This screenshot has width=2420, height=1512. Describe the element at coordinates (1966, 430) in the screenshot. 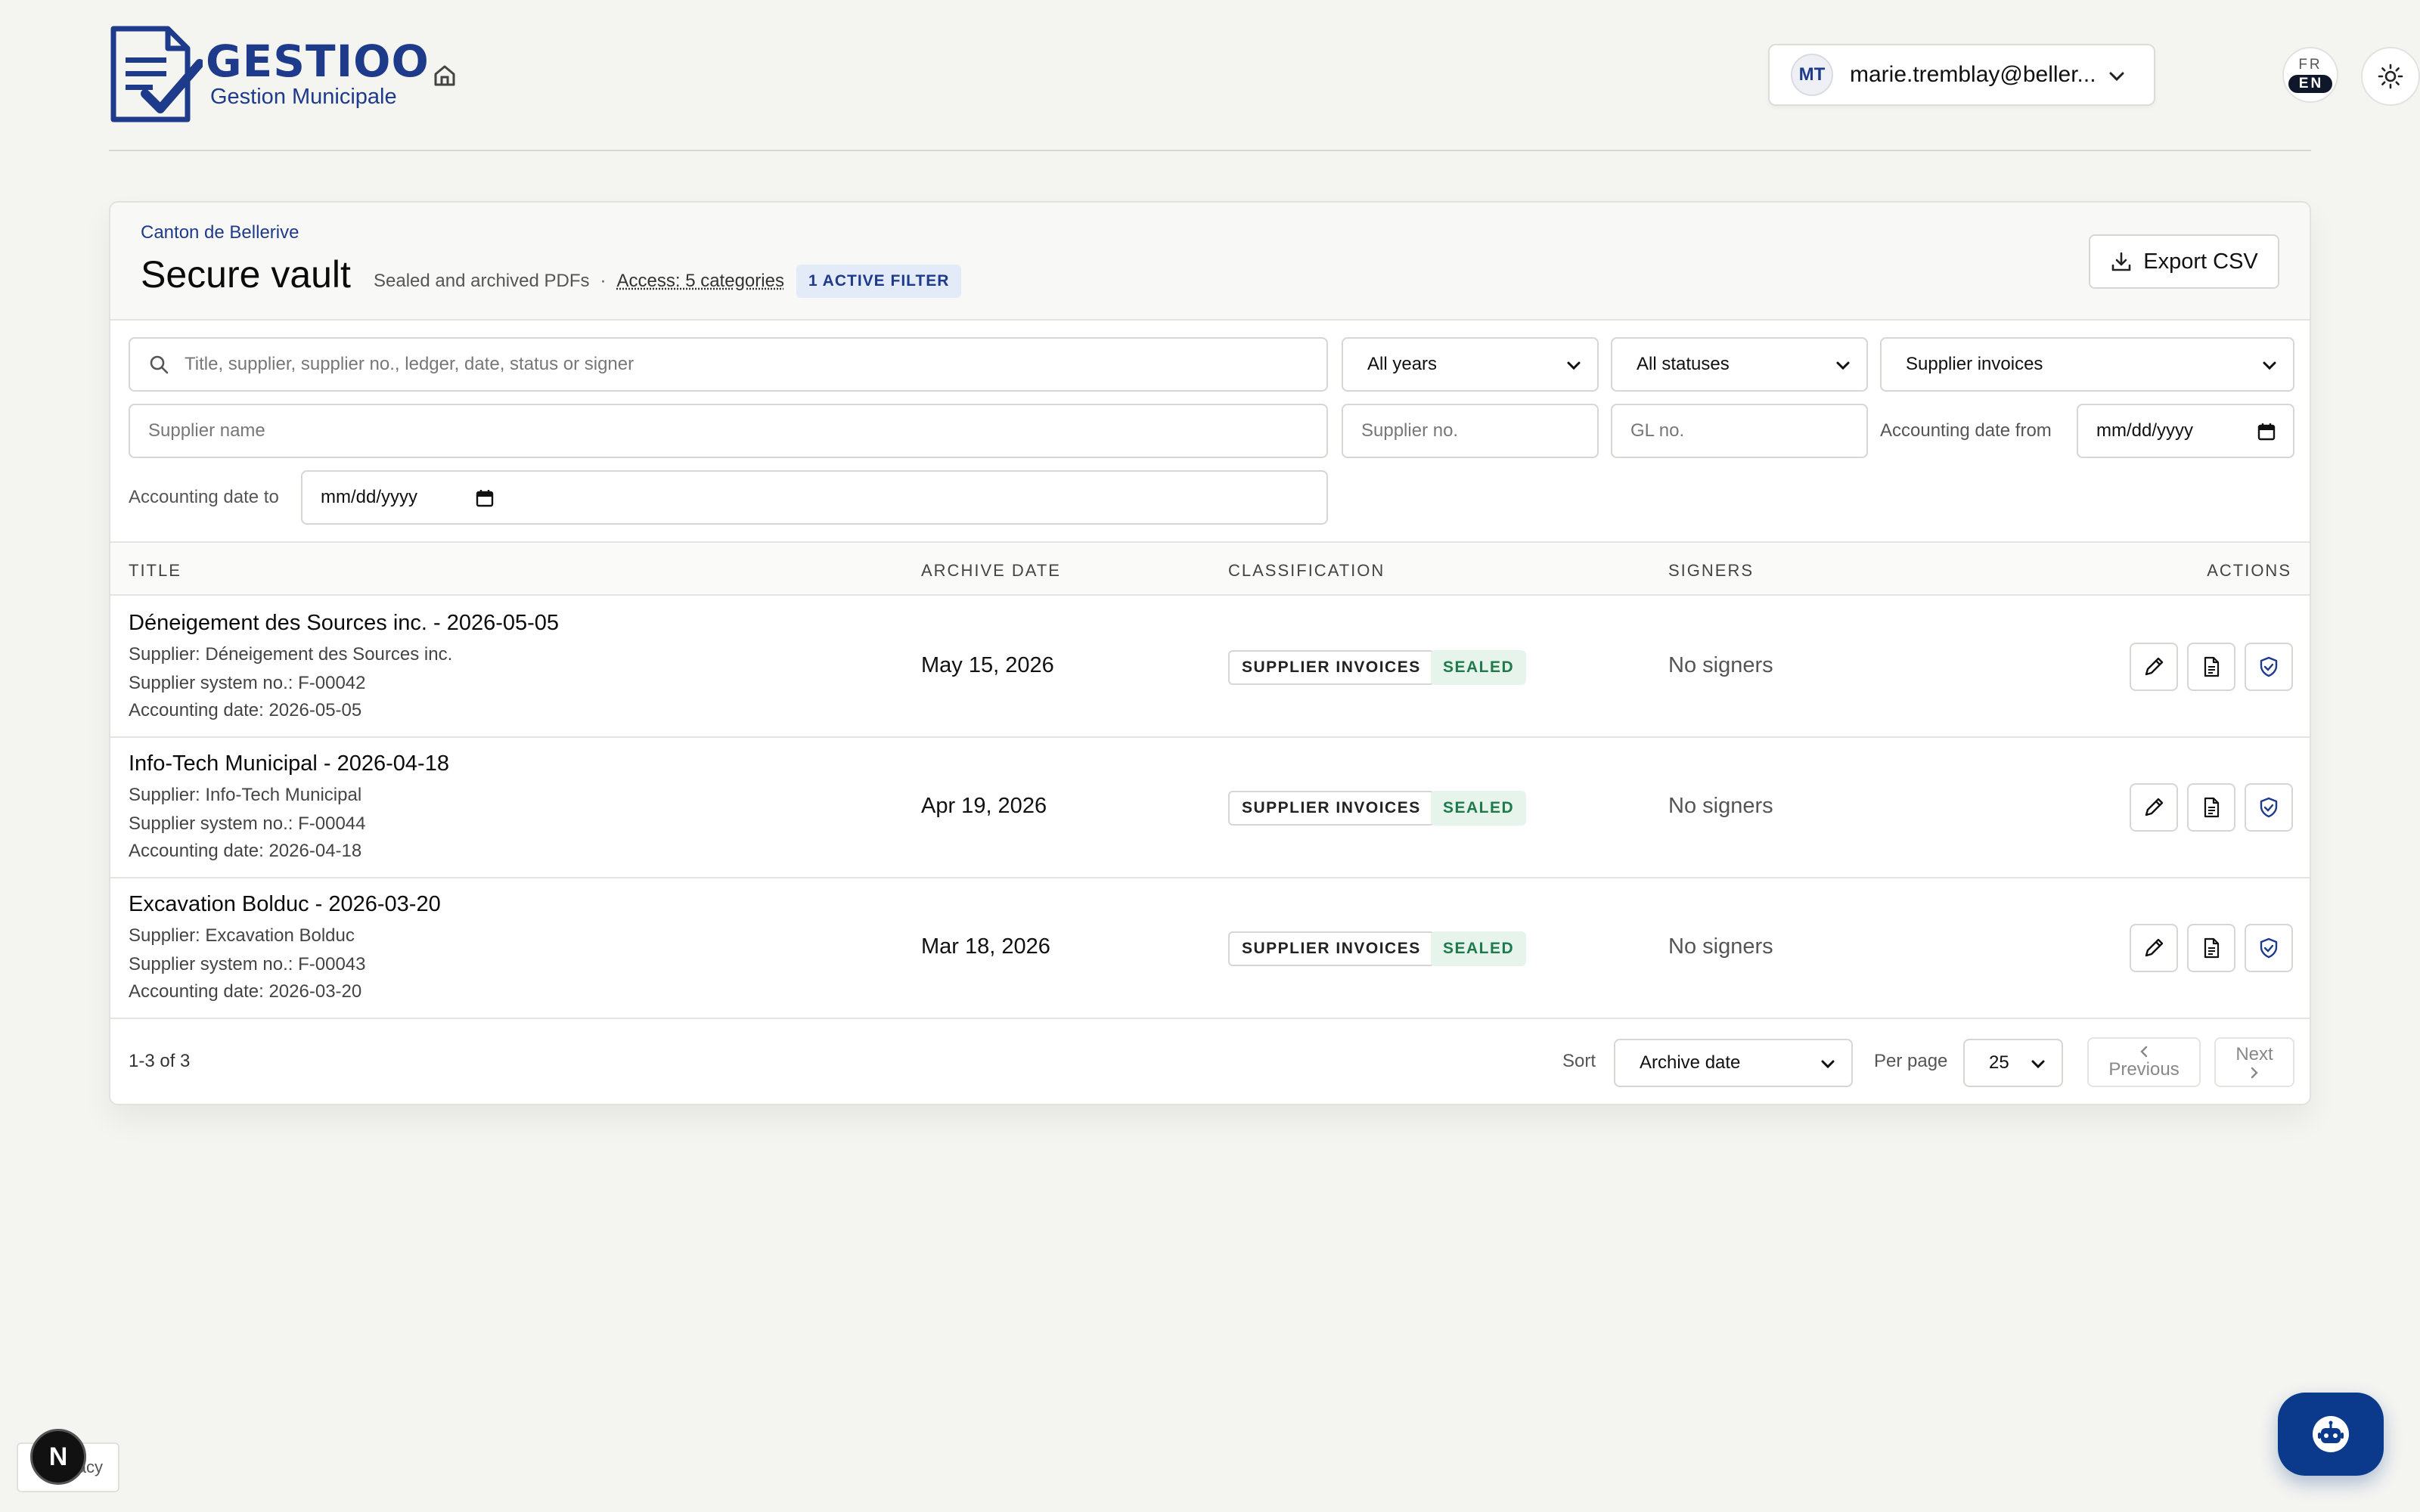

I see `date-from-label: Accounting date from` at that location.